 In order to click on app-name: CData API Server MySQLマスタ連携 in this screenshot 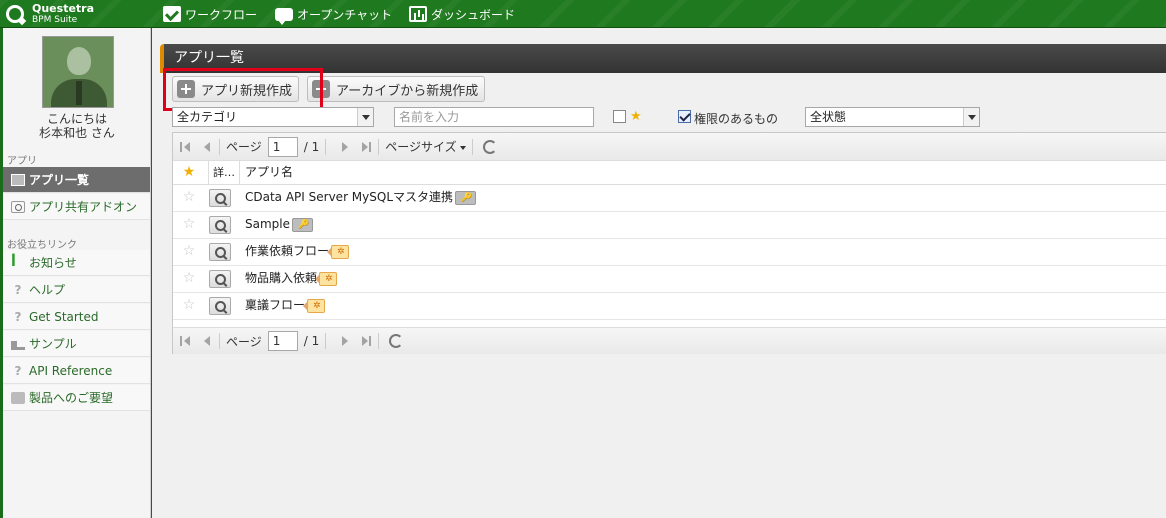, I will do `click(349, 197)`.